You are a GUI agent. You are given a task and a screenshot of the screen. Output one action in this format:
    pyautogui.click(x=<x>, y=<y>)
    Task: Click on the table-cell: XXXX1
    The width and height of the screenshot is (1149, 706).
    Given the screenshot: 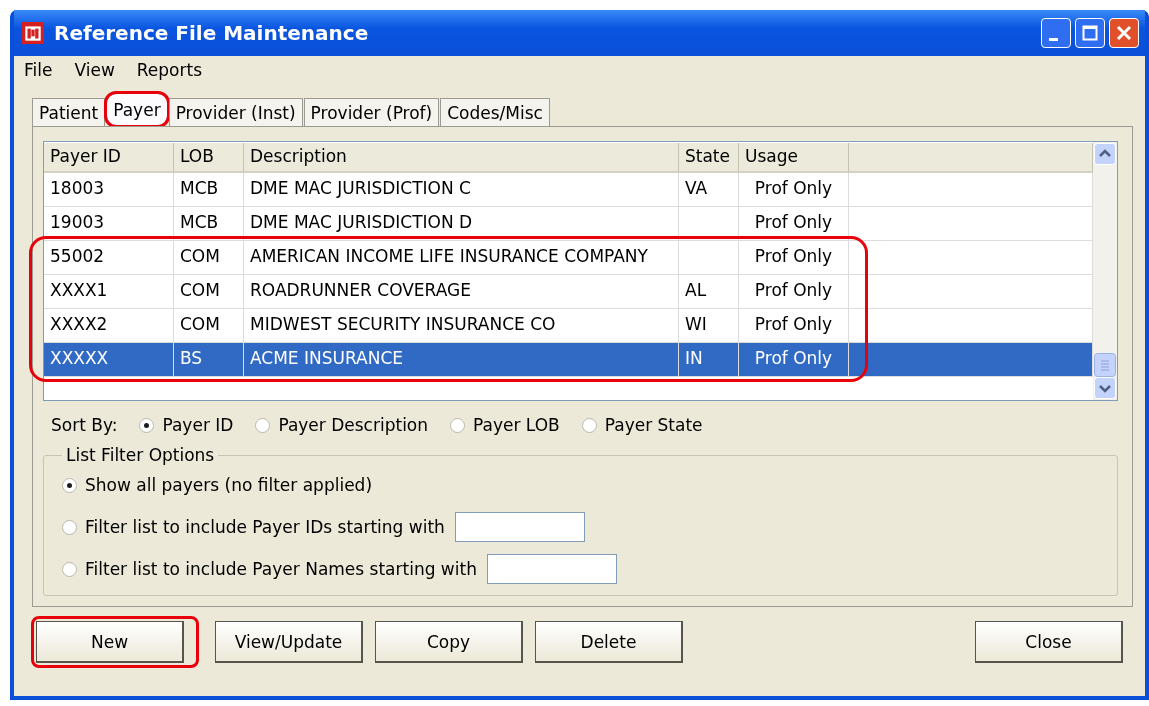 What is the action you would take?
    pyautogui.click(x=79, y=290)
    